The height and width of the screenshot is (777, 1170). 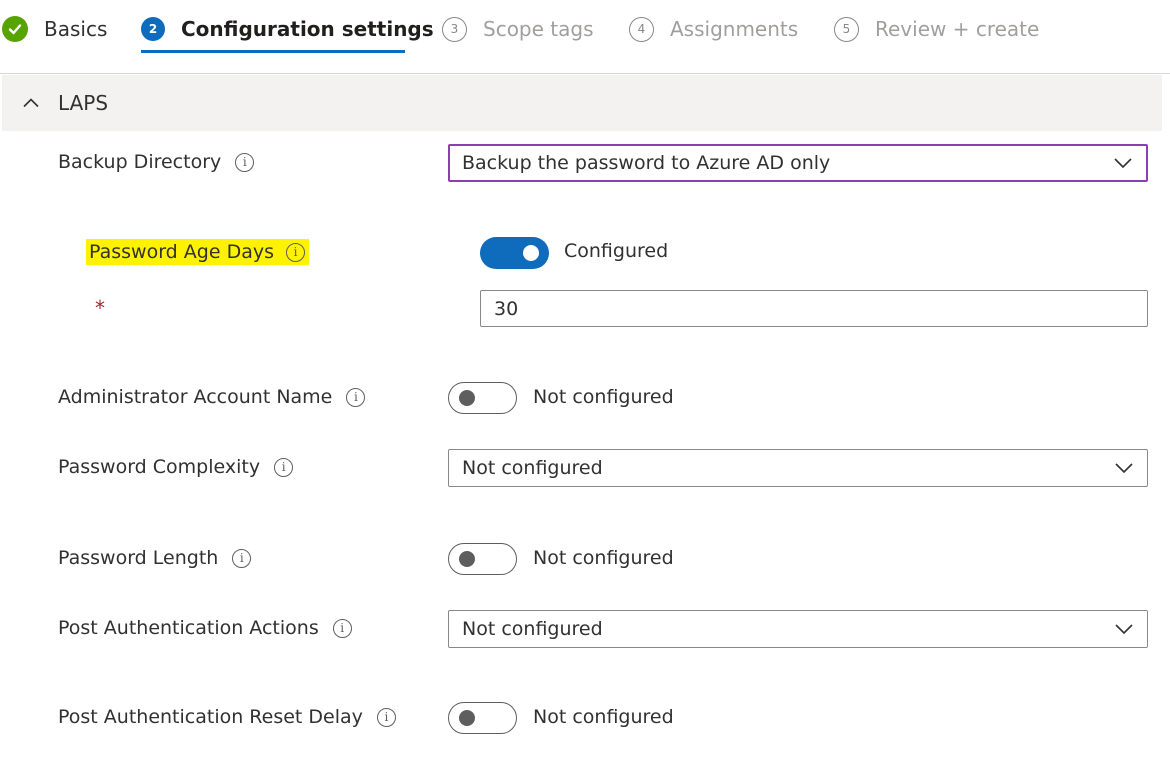 What do you see at coordinates (582, 103) in the screenshot?
I see `section-header-laps: LAPS` at bounding box center [582, 103].